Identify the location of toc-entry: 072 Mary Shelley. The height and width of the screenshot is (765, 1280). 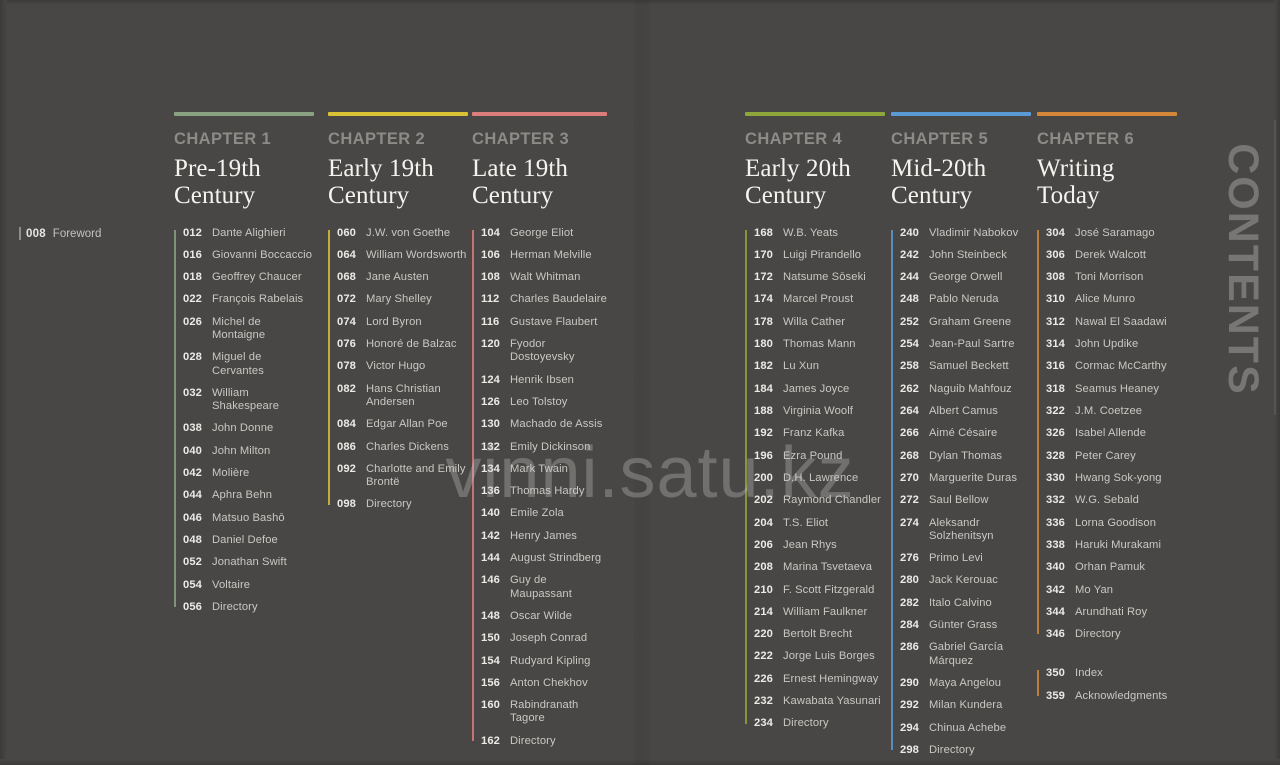
(402, 299).